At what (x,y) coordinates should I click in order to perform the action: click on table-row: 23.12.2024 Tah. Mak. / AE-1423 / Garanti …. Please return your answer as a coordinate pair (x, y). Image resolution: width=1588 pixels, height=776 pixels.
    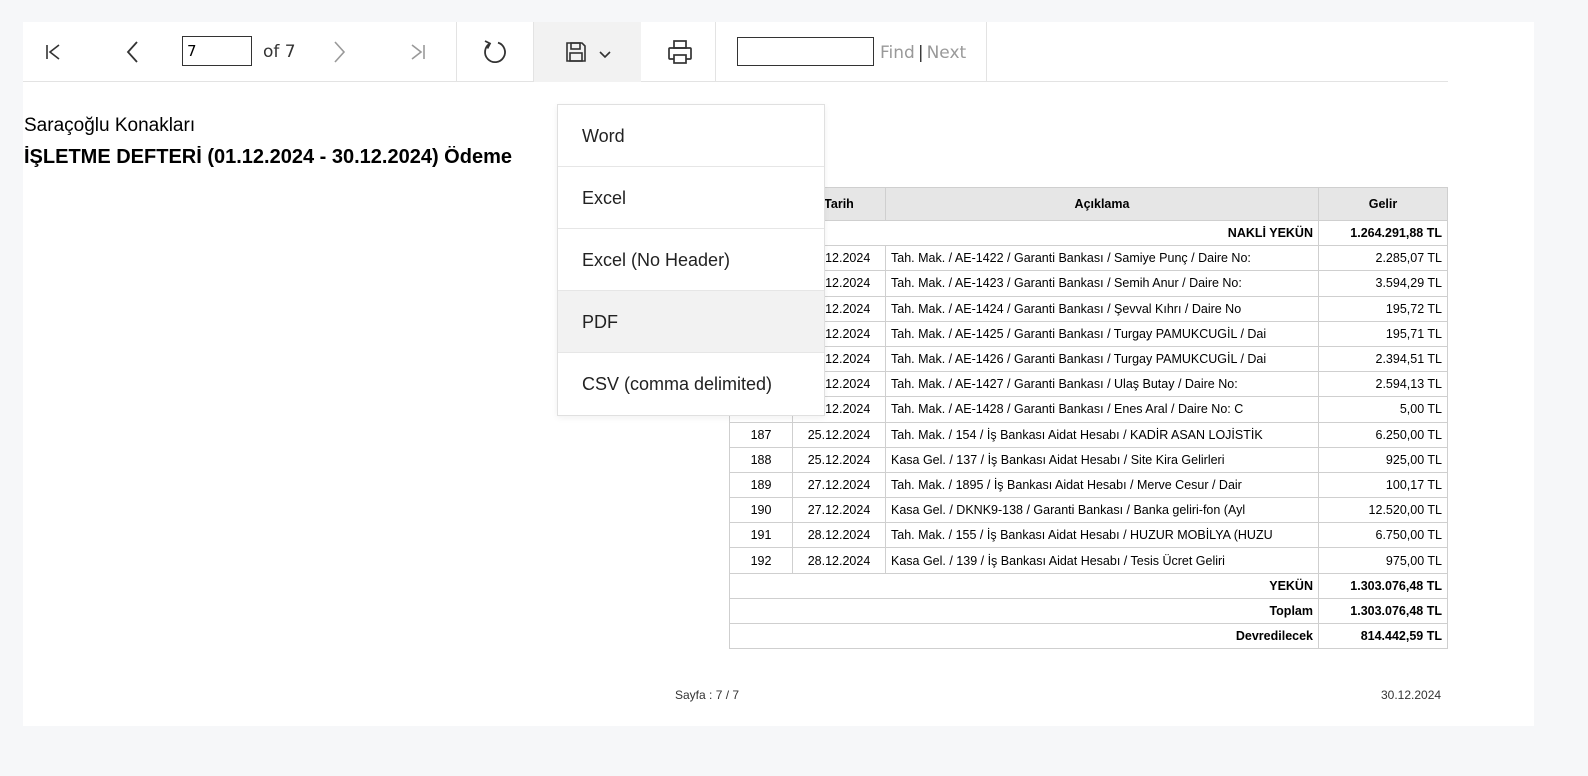
    Looking at the image, I should click on (1088, 283).